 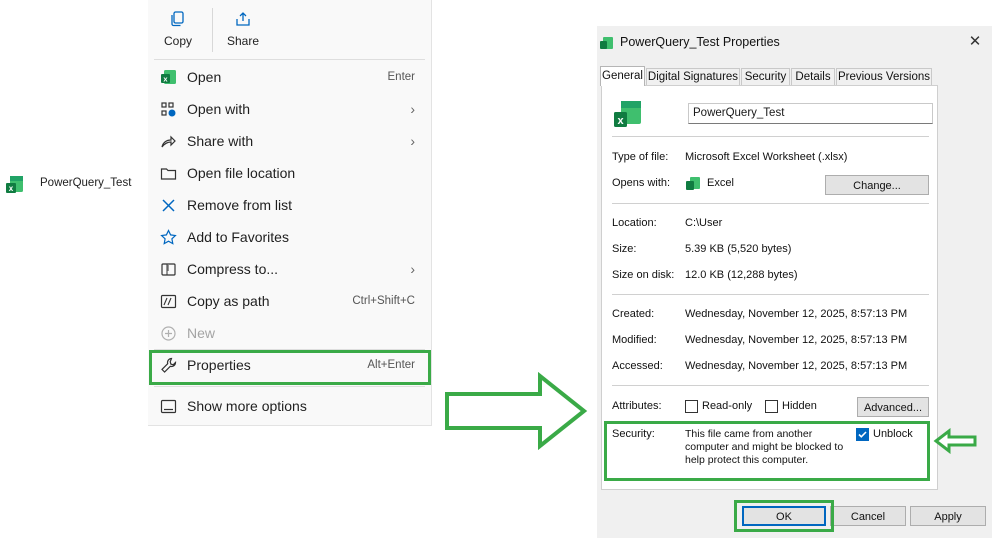 What do you see at coordinates (168, 269) in the screenshot?
I see `zip-icon` at bounding box center [168, 269].